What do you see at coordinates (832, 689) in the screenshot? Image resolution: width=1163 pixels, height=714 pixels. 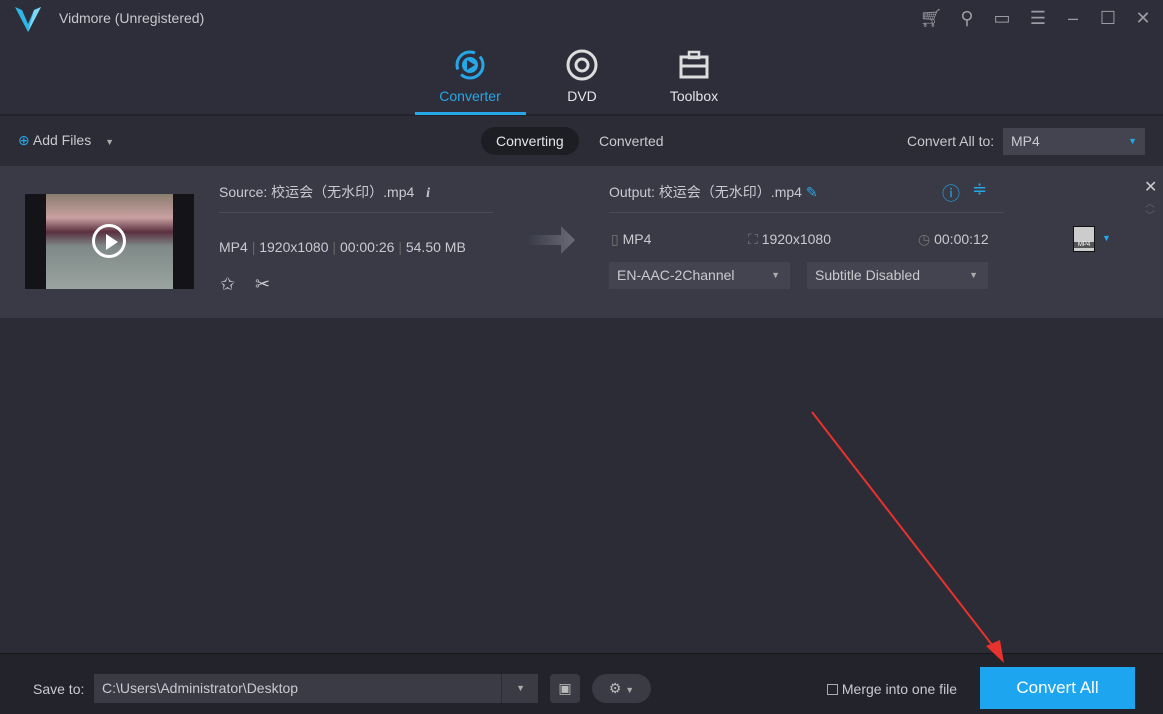 I see `checkbox-icon` at bounding box center [832, 689].